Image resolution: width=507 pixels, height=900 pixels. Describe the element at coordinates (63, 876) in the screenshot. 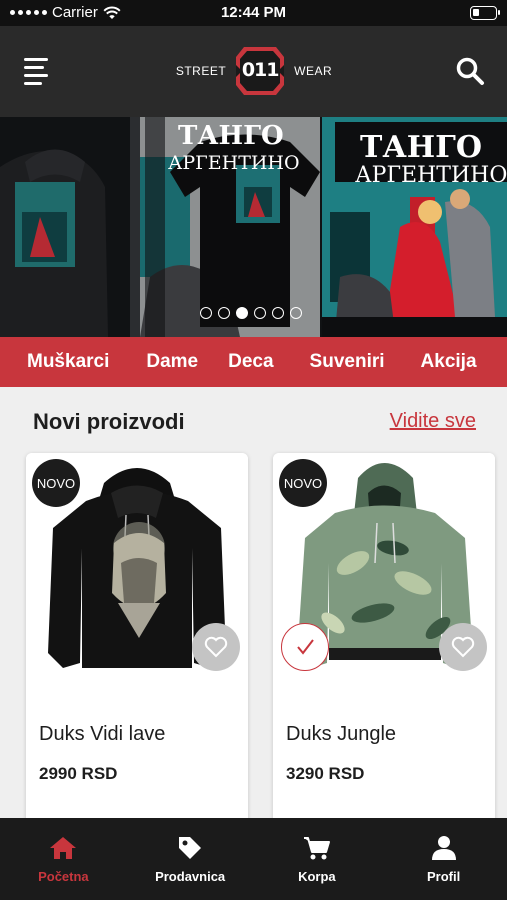

I see `tab-label: Početna` at that location.